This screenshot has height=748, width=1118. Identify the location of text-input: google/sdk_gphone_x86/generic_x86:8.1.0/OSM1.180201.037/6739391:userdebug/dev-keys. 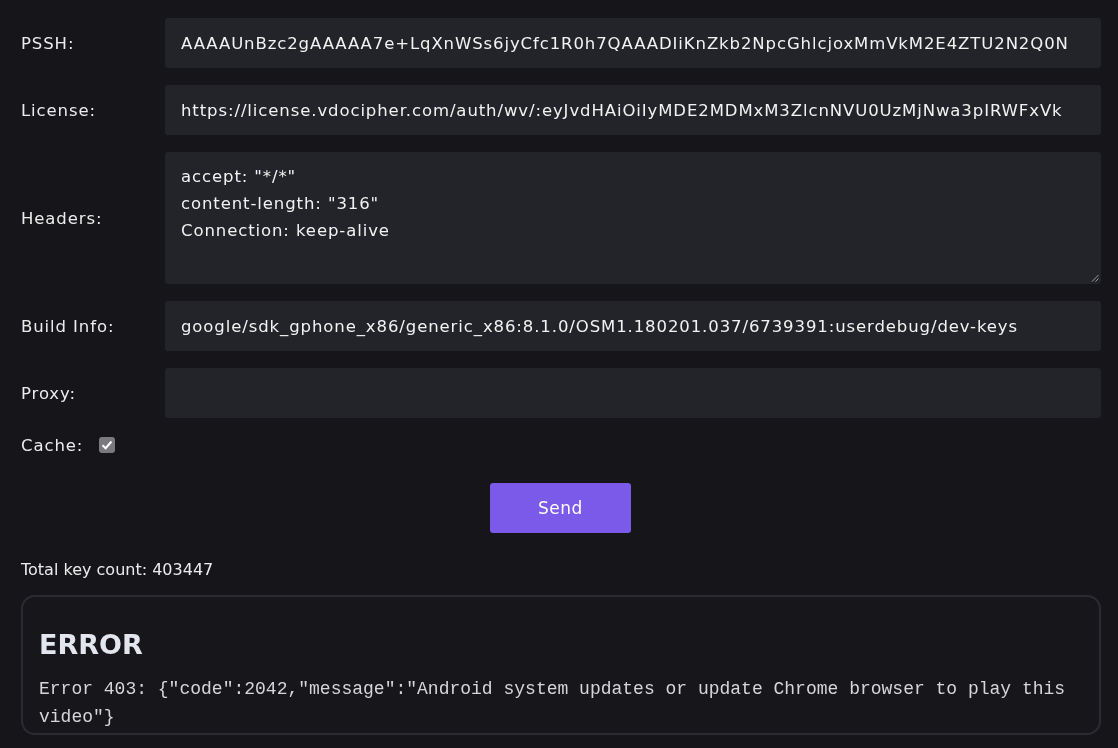
(633, 326).